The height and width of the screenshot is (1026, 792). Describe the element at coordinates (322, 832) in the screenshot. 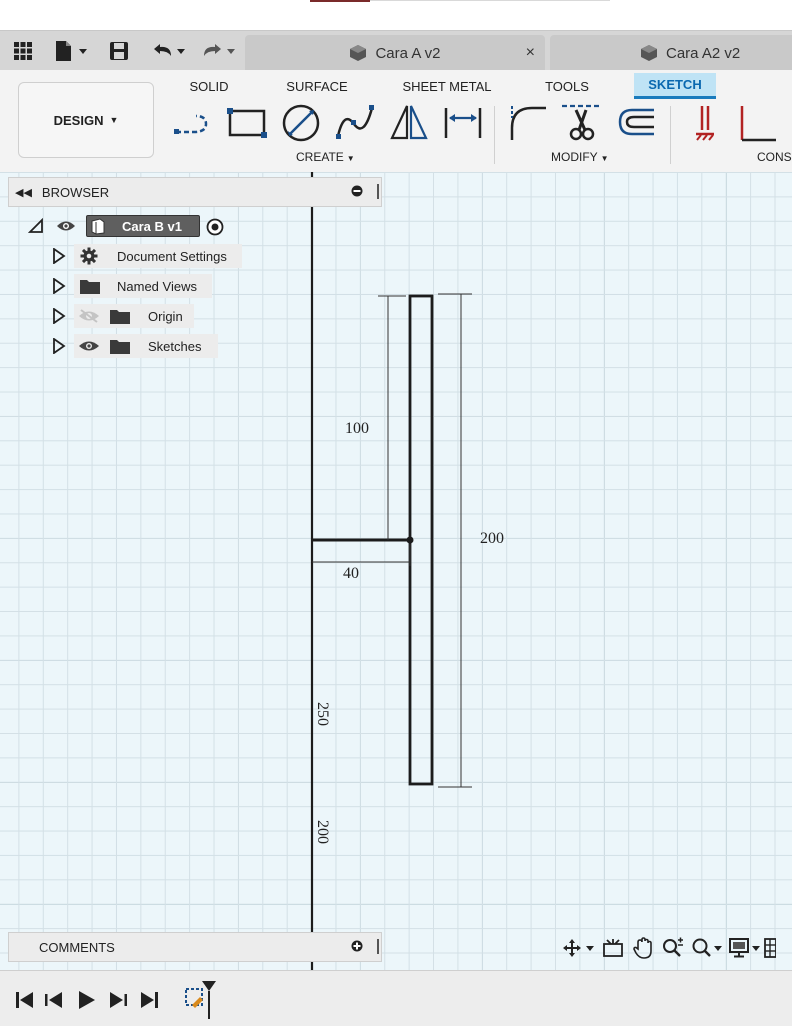

I see `axis-dimension-text-200: 200` at that location.